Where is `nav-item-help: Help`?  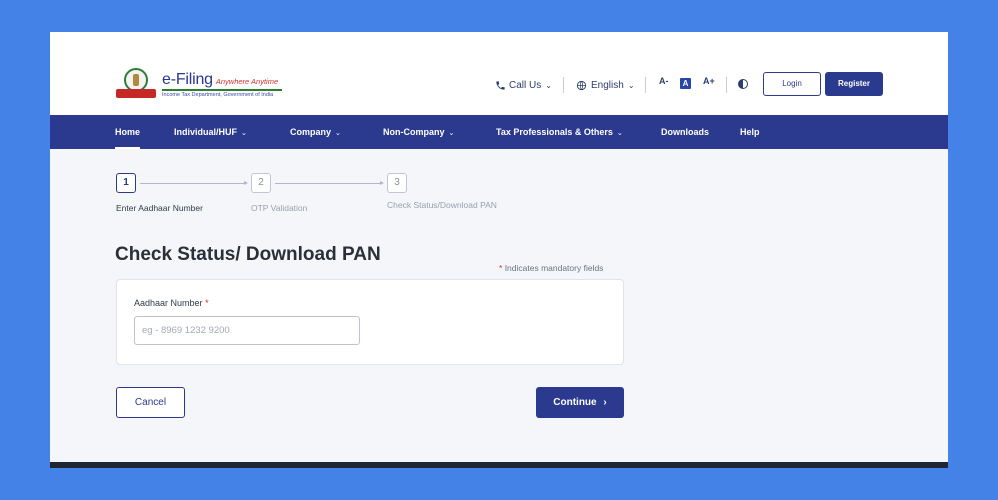
nav-item-help: Help is located at coordinates (750, 132).